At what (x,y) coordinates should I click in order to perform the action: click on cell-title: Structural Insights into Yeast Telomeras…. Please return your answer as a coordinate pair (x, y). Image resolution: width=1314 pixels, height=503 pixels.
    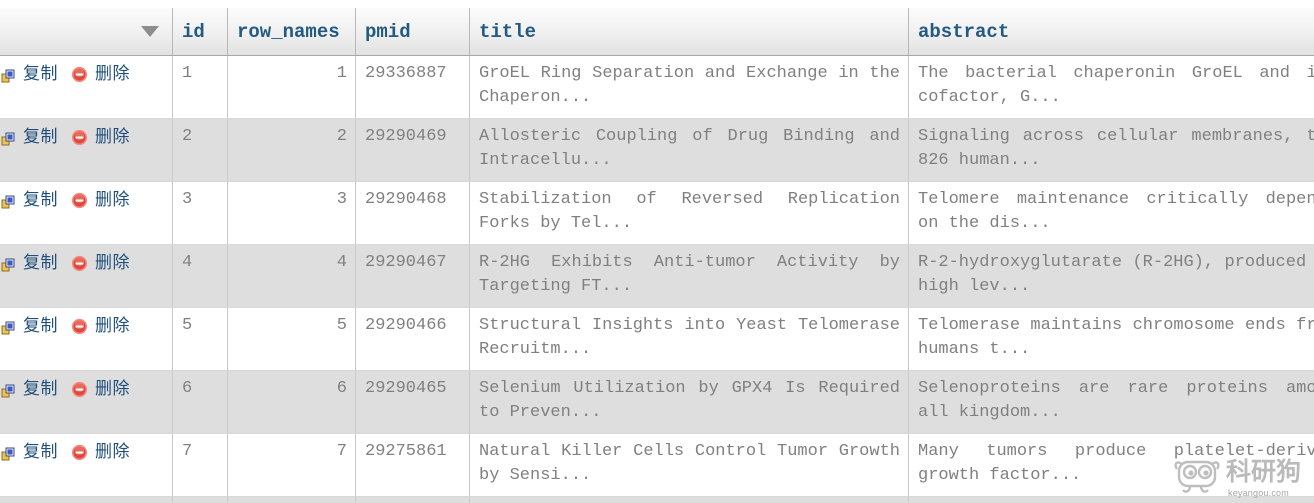
    Looking at the image, I should click on (689, 339).